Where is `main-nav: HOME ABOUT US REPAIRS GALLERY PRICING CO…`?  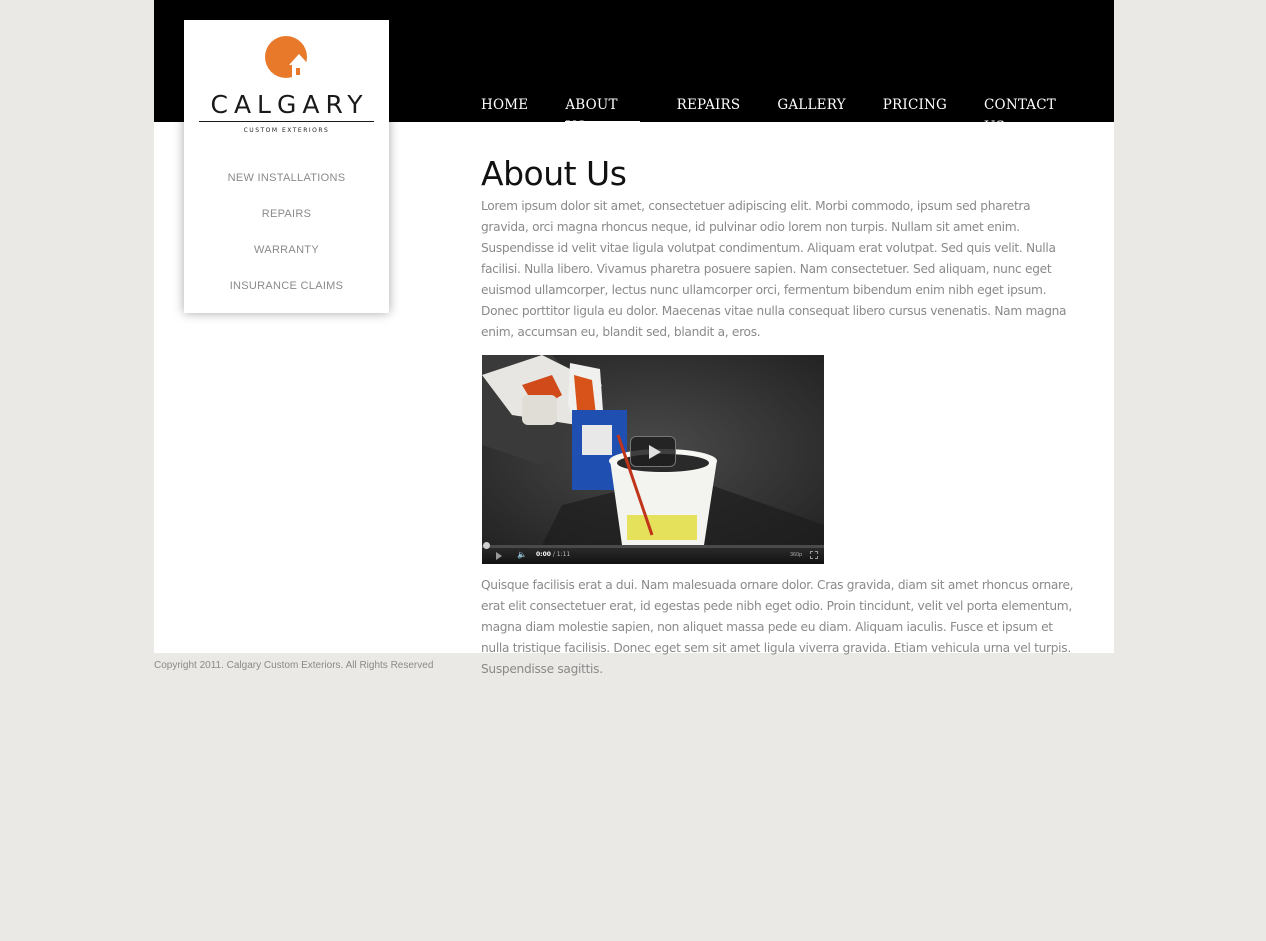
main-nav: HOME ABOUT US REPAIRS GALLERY PRICING CO… is located at coordinates (797, 114).